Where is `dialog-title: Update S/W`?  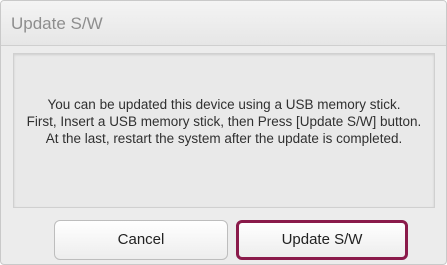
dialog-title: Update S/W is located at coordinates (57, 23).